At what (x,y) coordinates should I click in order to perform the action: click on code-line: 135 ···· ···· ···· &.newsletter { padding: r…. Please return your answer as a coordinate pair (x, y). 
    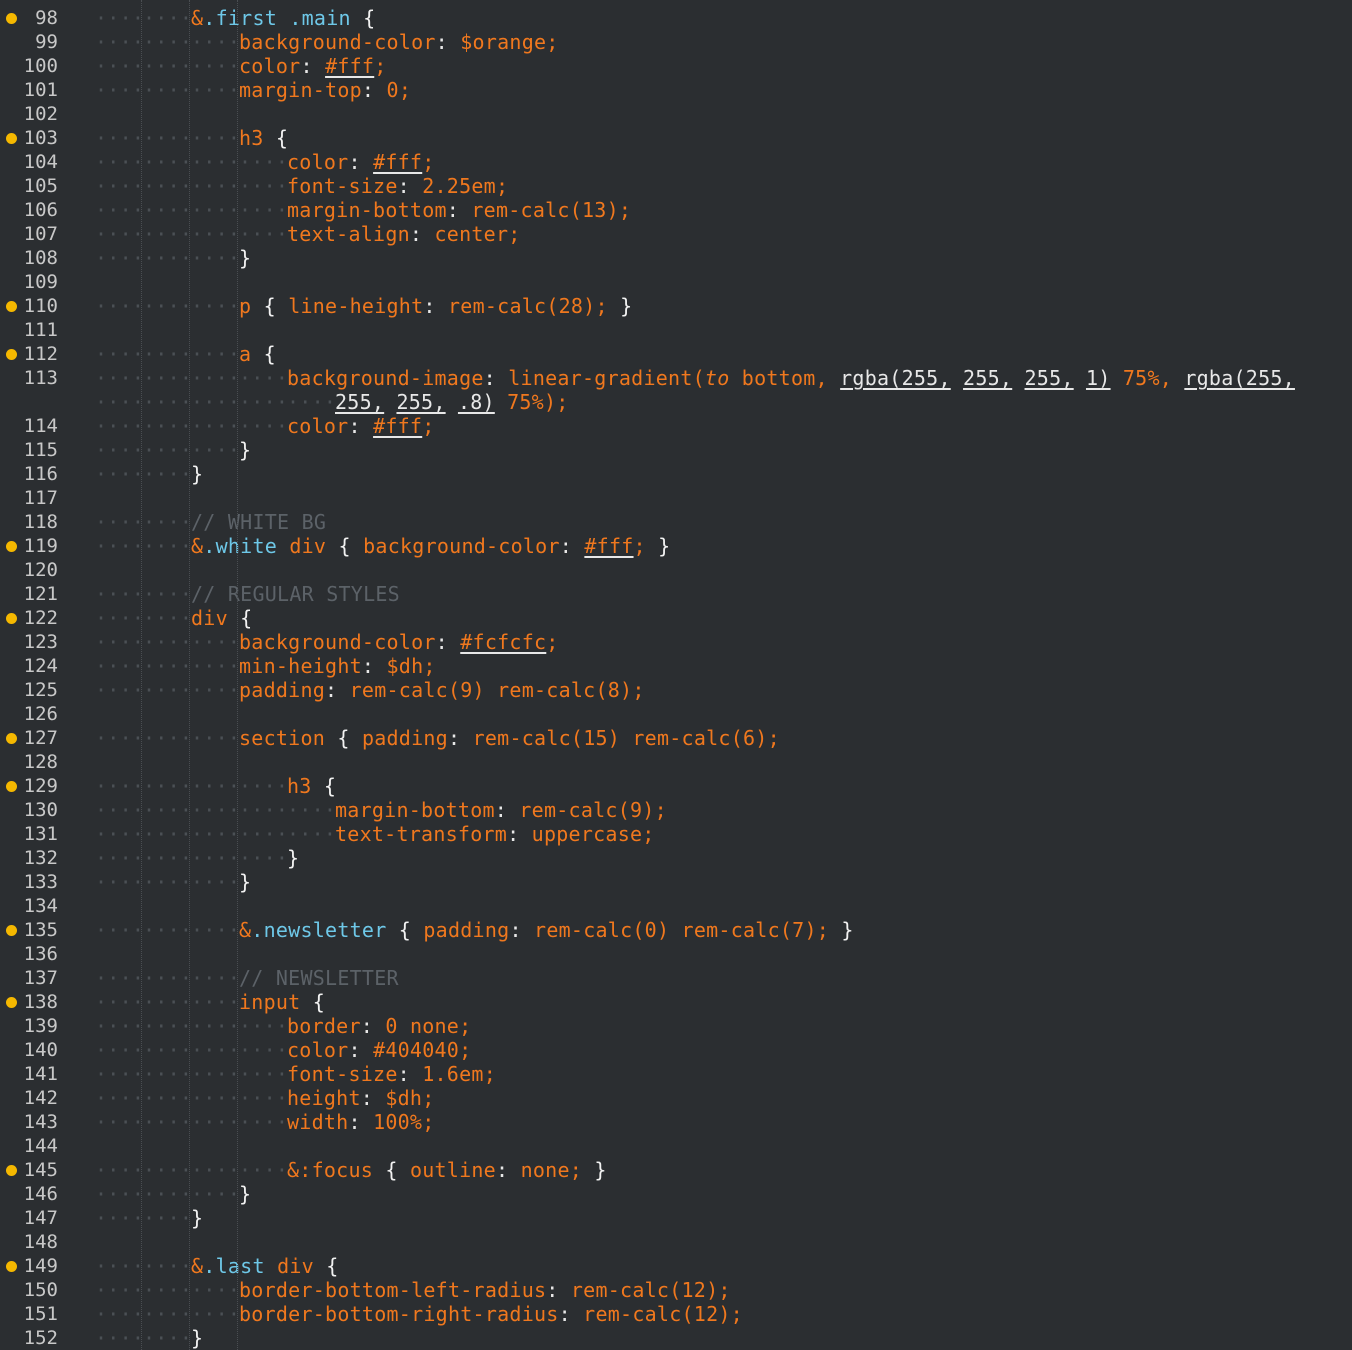
    Looking at the image, I should click on (676, 930).